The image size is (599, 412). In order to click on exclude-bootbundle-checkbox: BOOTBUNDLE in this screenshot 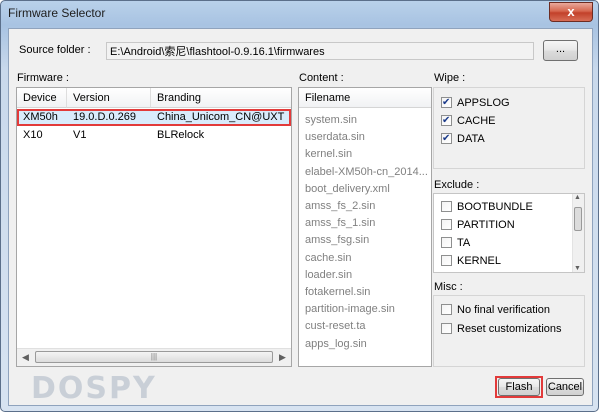, I will do `click(487, 207)`.